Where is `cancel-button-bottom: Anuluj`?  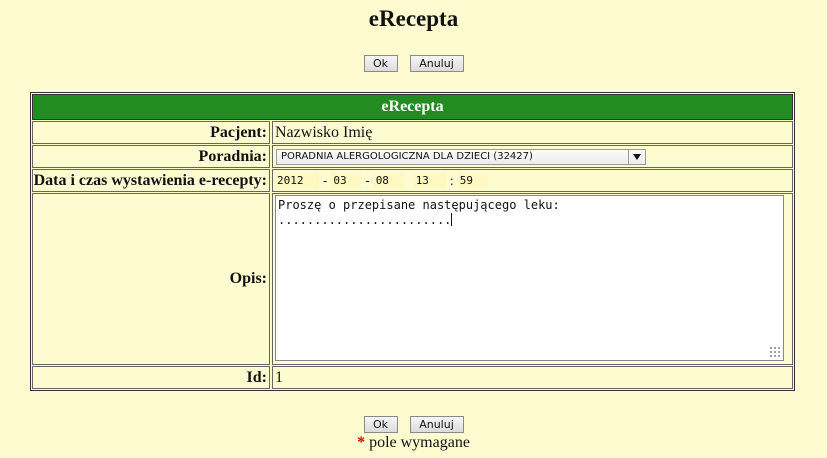
cancel-button-bottom: Anuluj is located at coordinates (436, 424).